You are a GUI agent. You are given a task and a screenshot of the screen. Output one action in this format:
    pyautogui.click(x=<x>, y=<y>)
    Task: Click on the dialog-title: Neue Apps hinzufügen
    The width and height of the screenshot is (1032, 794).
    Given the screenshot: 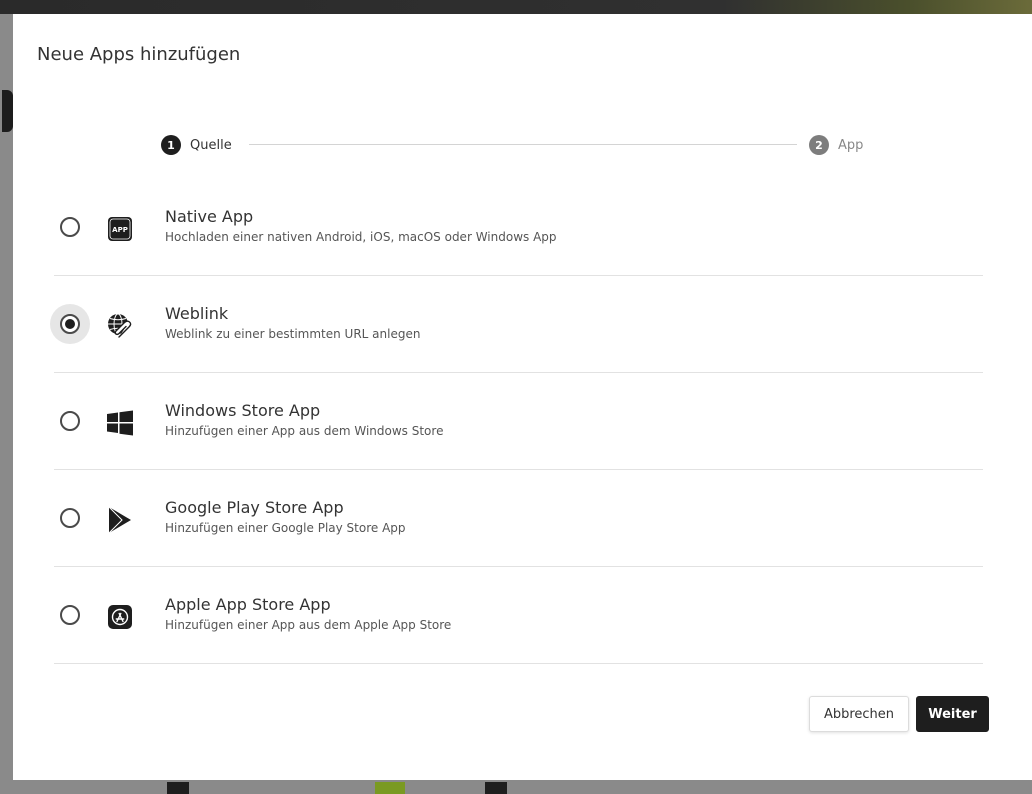 What is the action you would take?
    pyautogui.click(x=139, y=54)
    